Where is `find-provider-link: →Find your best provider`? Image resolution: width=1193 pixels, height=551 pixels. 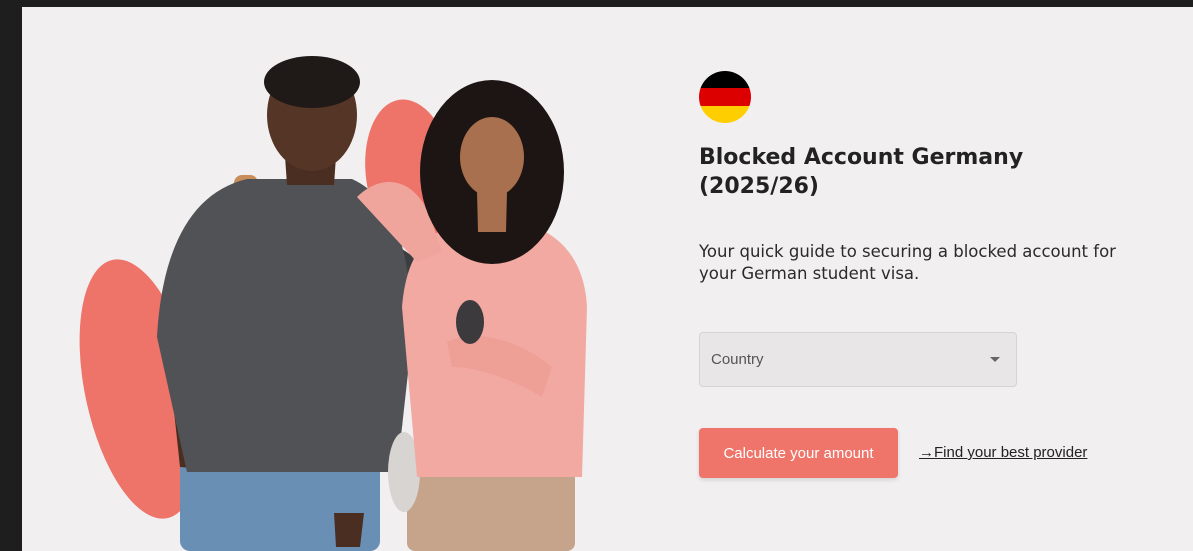 find-provider-link: →Find your best provider is located at coordinates (1003, 452).